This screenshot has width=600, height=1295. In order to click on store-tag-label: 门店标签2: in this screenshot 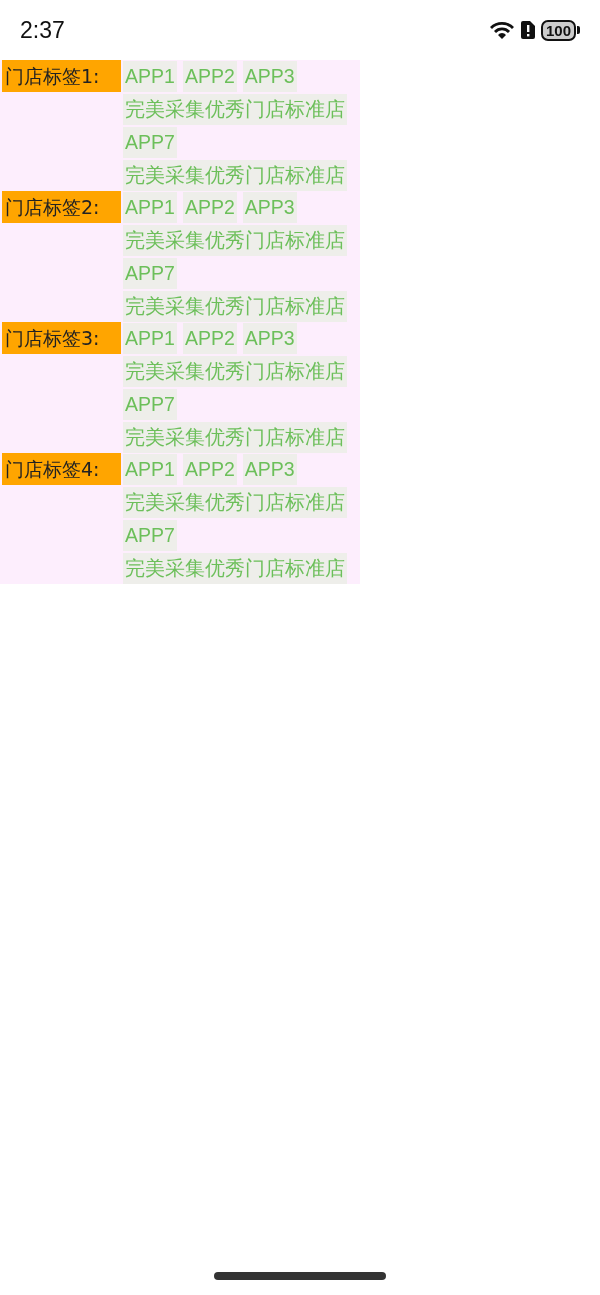, I will do `click(61, 207)`.